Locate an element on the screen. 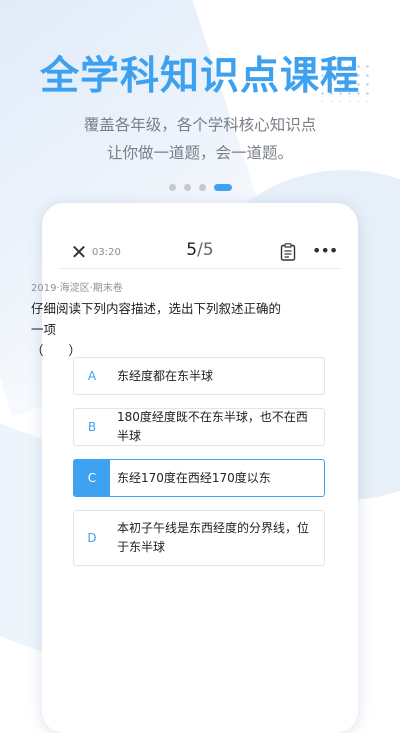 The image size is (400, 733). promo-headline: 全学科知识点课程 is located at coordinates (199, 76).